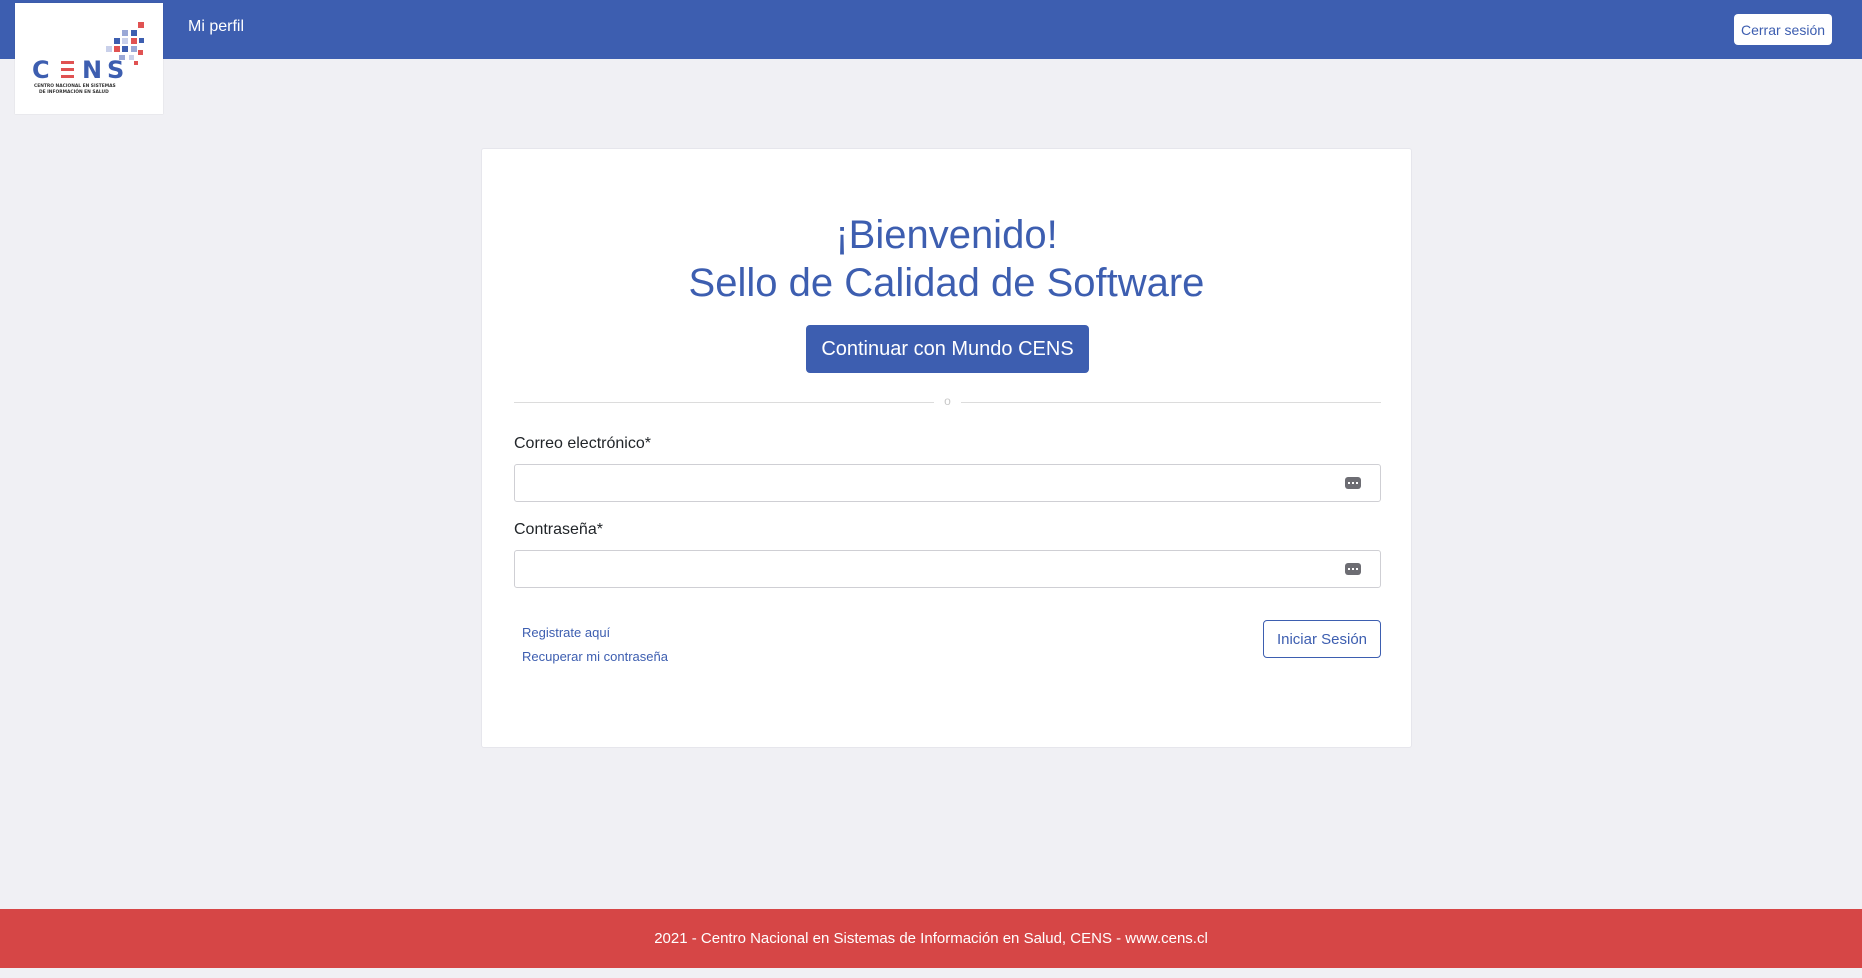  Describe the element at coordinates (947, 401) in the screenshot. I see `divider-or-text: o` at that location.